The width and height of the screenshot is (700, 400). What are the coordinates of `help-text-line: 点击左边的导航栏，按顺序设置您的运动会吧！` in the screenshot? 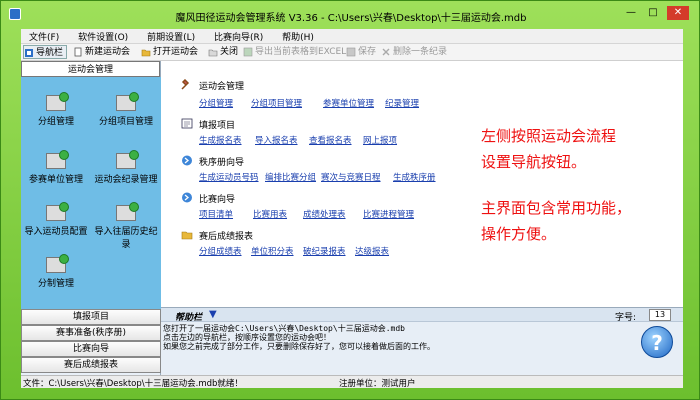 It's located at (247, 337).